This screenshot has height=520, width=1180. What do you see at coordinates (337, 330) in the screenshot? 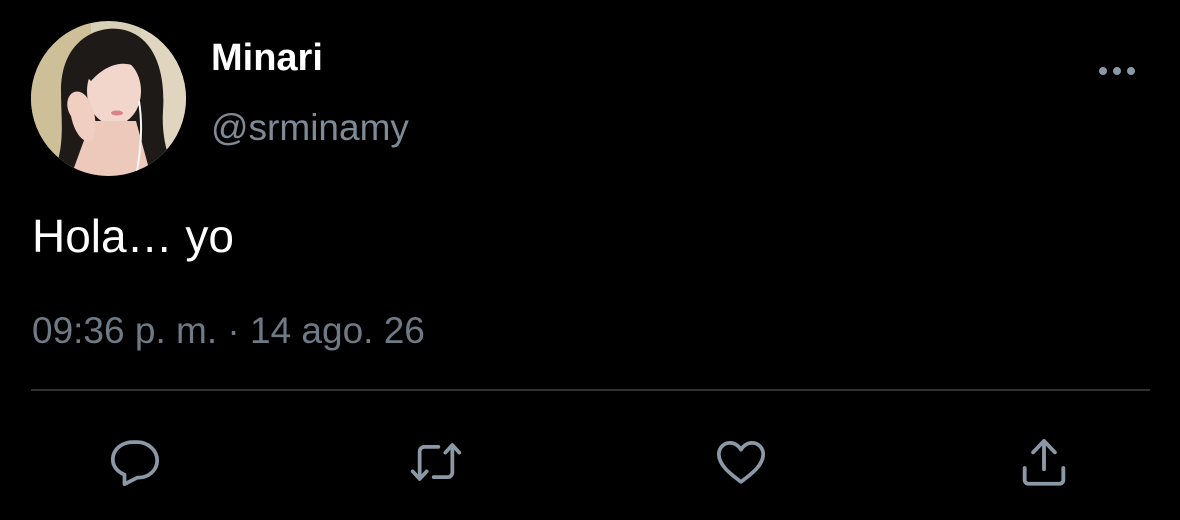
I see `tweet-date: 14 ago. 26` at bounding box center [337, 330].